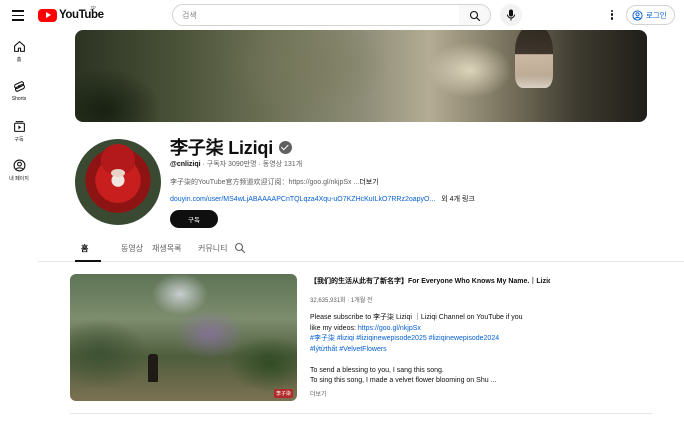 The width and height of the screenshot is (684, 428). I want to click on active-tab-indicator, so click(88, 261).